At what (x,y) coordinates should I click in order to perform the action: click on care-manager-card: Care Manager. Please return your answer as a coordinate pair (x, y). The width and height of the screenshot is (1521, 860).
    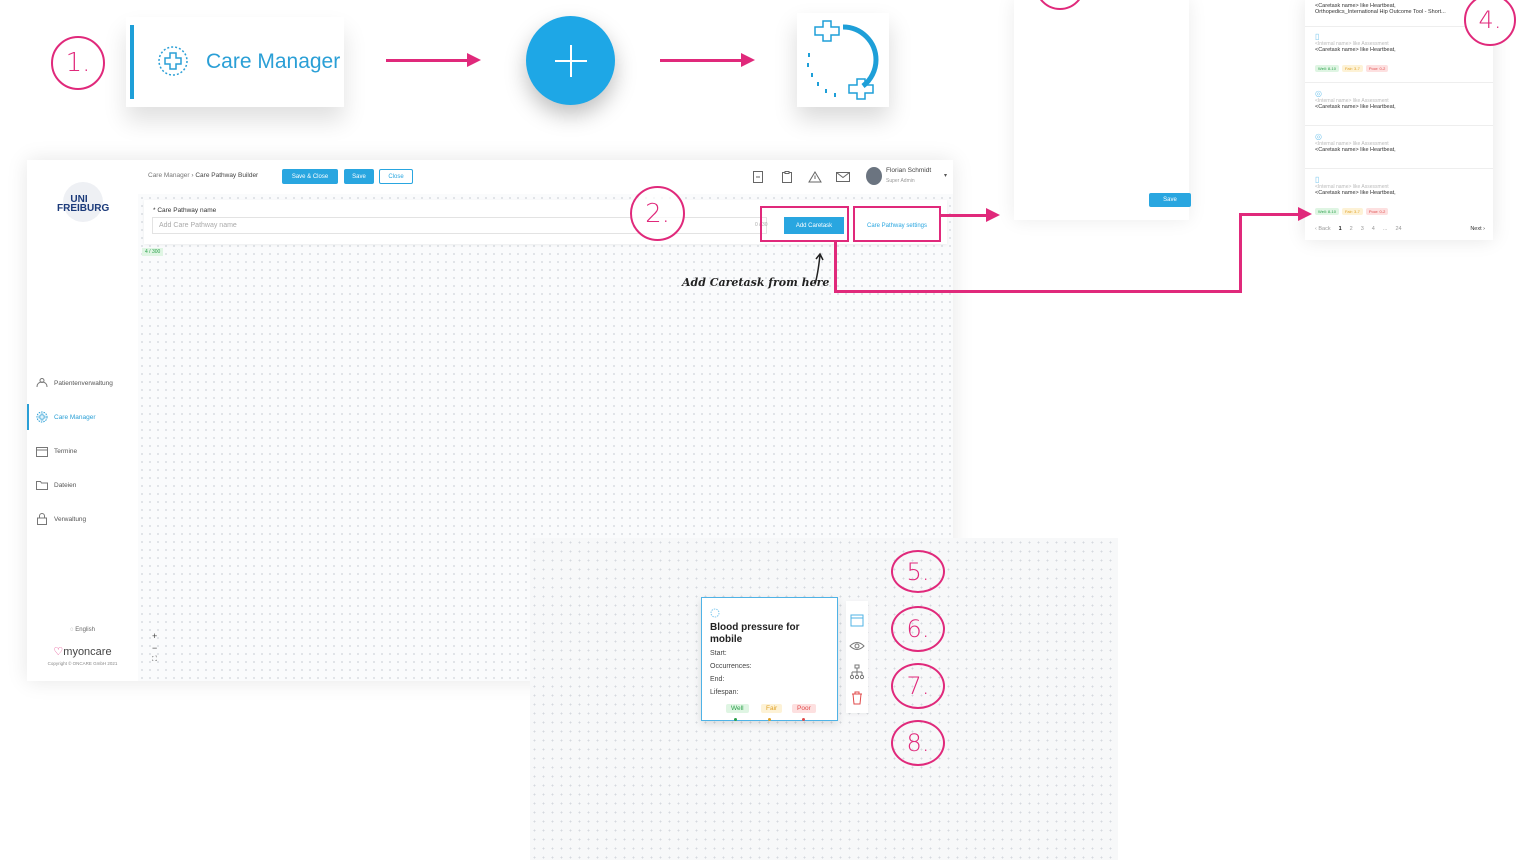
    Looking at the image, I should click on (235, 62).